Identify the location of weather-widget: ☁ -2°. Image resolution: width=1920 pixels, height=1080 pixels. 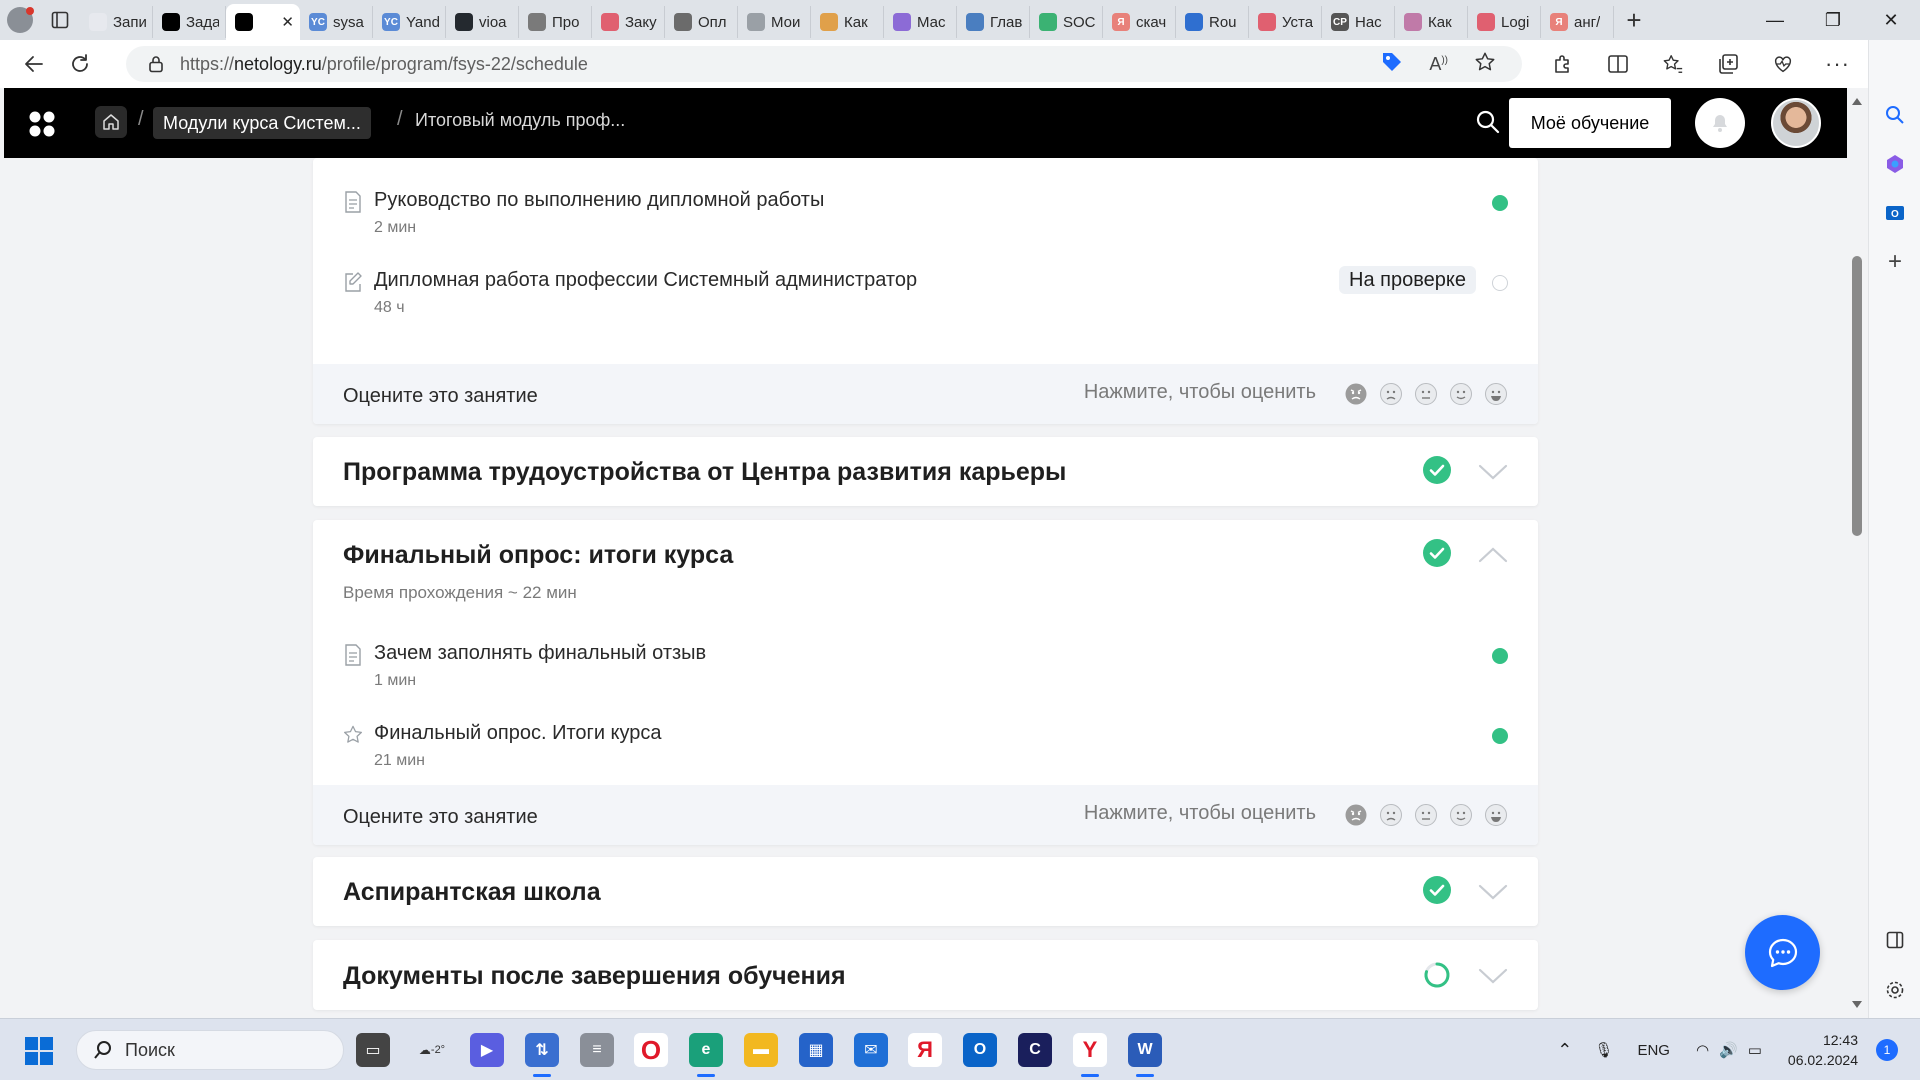
(432, 1050).